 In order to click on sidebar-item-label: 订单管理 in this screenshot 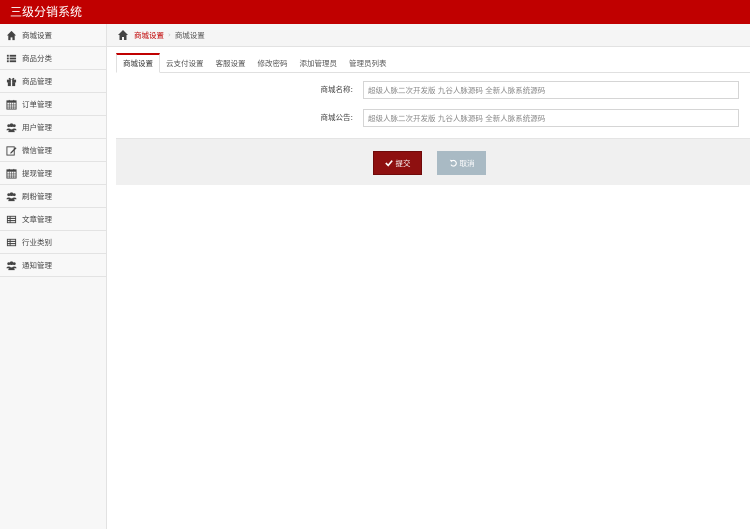, I will do `click(37, 104)`.